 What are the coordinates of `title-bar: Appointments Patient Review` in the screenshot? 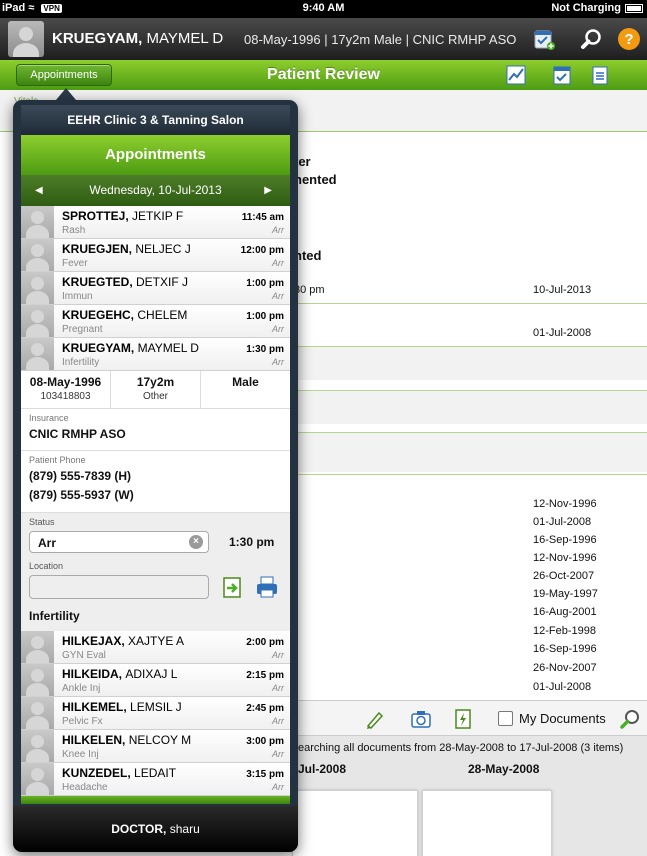 It's located at (323, 75).